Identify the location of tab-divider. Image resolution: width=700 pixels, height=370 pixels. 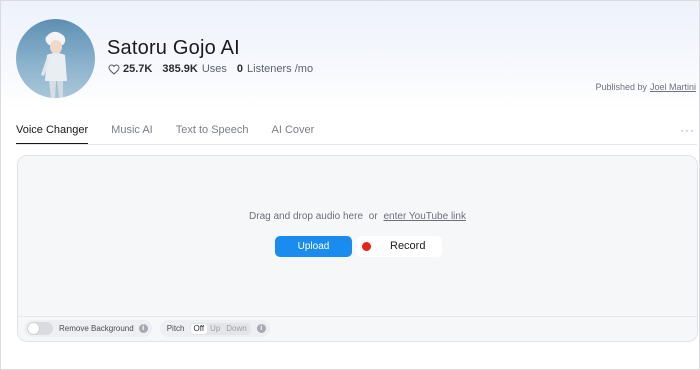
(356, 144).